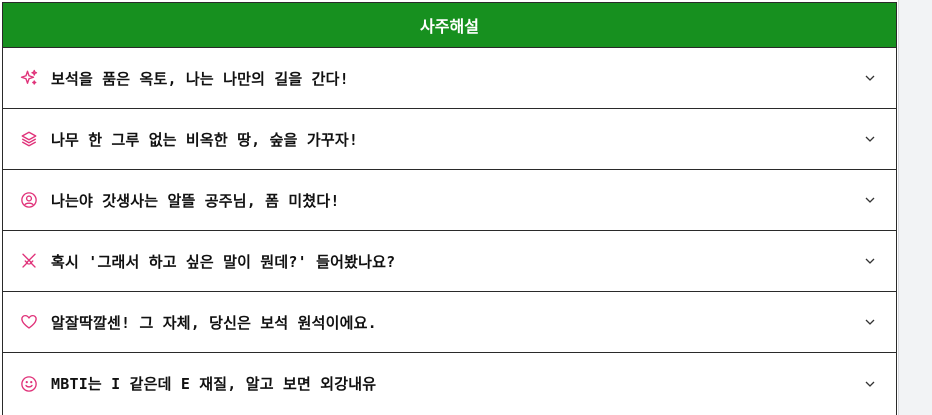 The width and height of the screenshot is (932, 415). What do you see at coordinates (449, 322) in the screenshot?
I see `accordion-item-5: 알잘딱깔센! 그 자체, 당신은 보석 원석이에요.` at bounding box center [449, 322].